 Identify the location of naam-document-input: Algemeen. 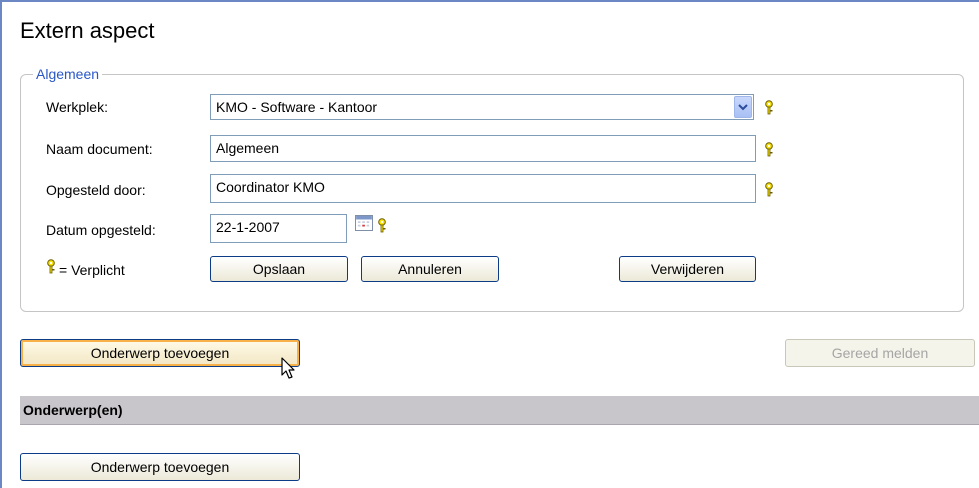
(483, 148).